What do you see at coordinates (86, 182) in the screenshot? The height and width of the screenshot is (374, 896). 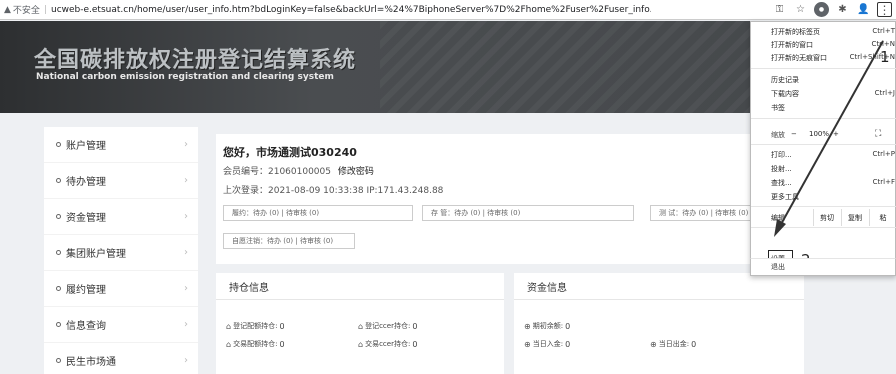 I see `sidebar-item-label: 待办管理` at bounding box center [86, 182].